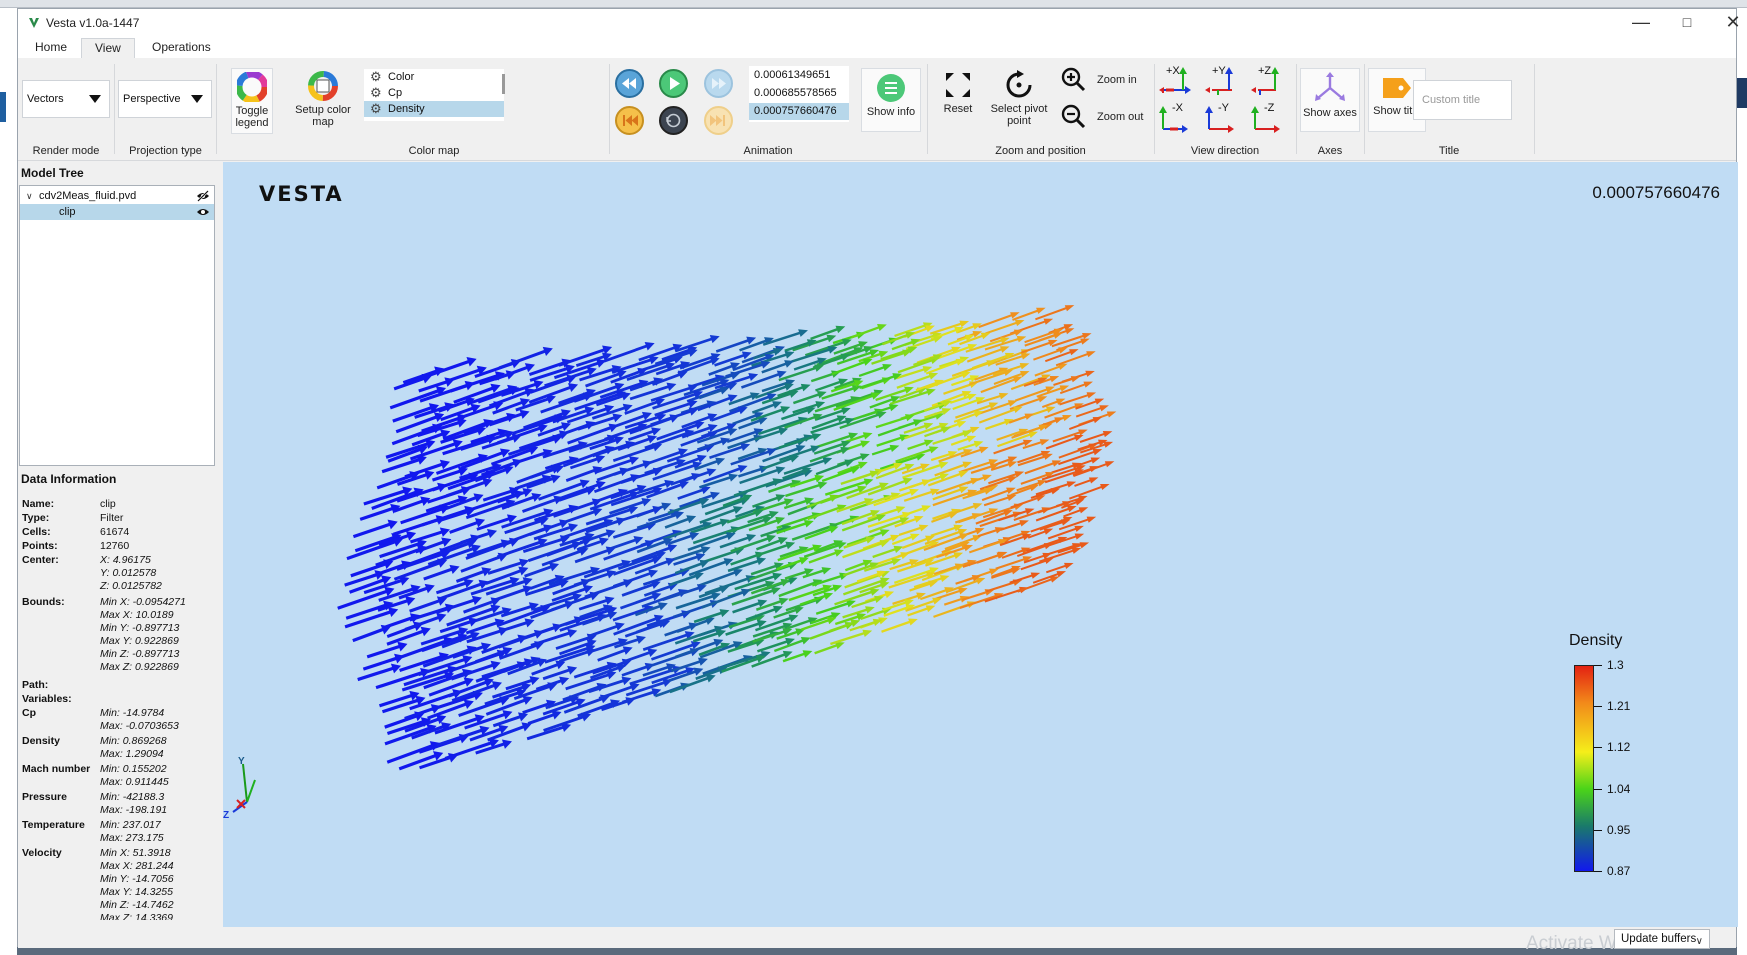 The width and height of the screenshot is (1747, 955). I want to click on view-plus-z-button: +Z, so click(1267, 80).